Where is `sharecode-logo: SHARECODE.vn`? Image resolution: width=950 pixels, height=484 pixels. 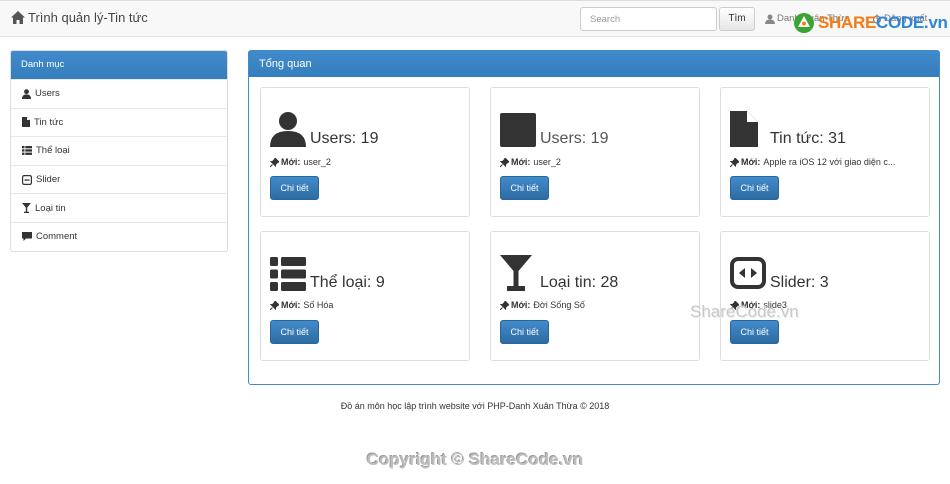
sharecode-logo: SHARECODE.vn is located at coordinates (870, 23).